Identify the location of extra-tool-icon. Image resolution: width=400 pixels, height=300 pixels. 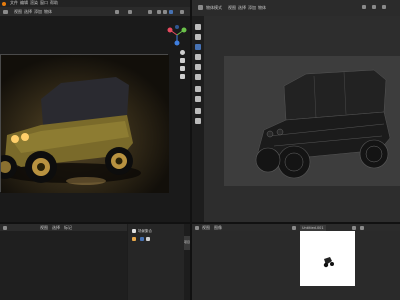
(198, 121).